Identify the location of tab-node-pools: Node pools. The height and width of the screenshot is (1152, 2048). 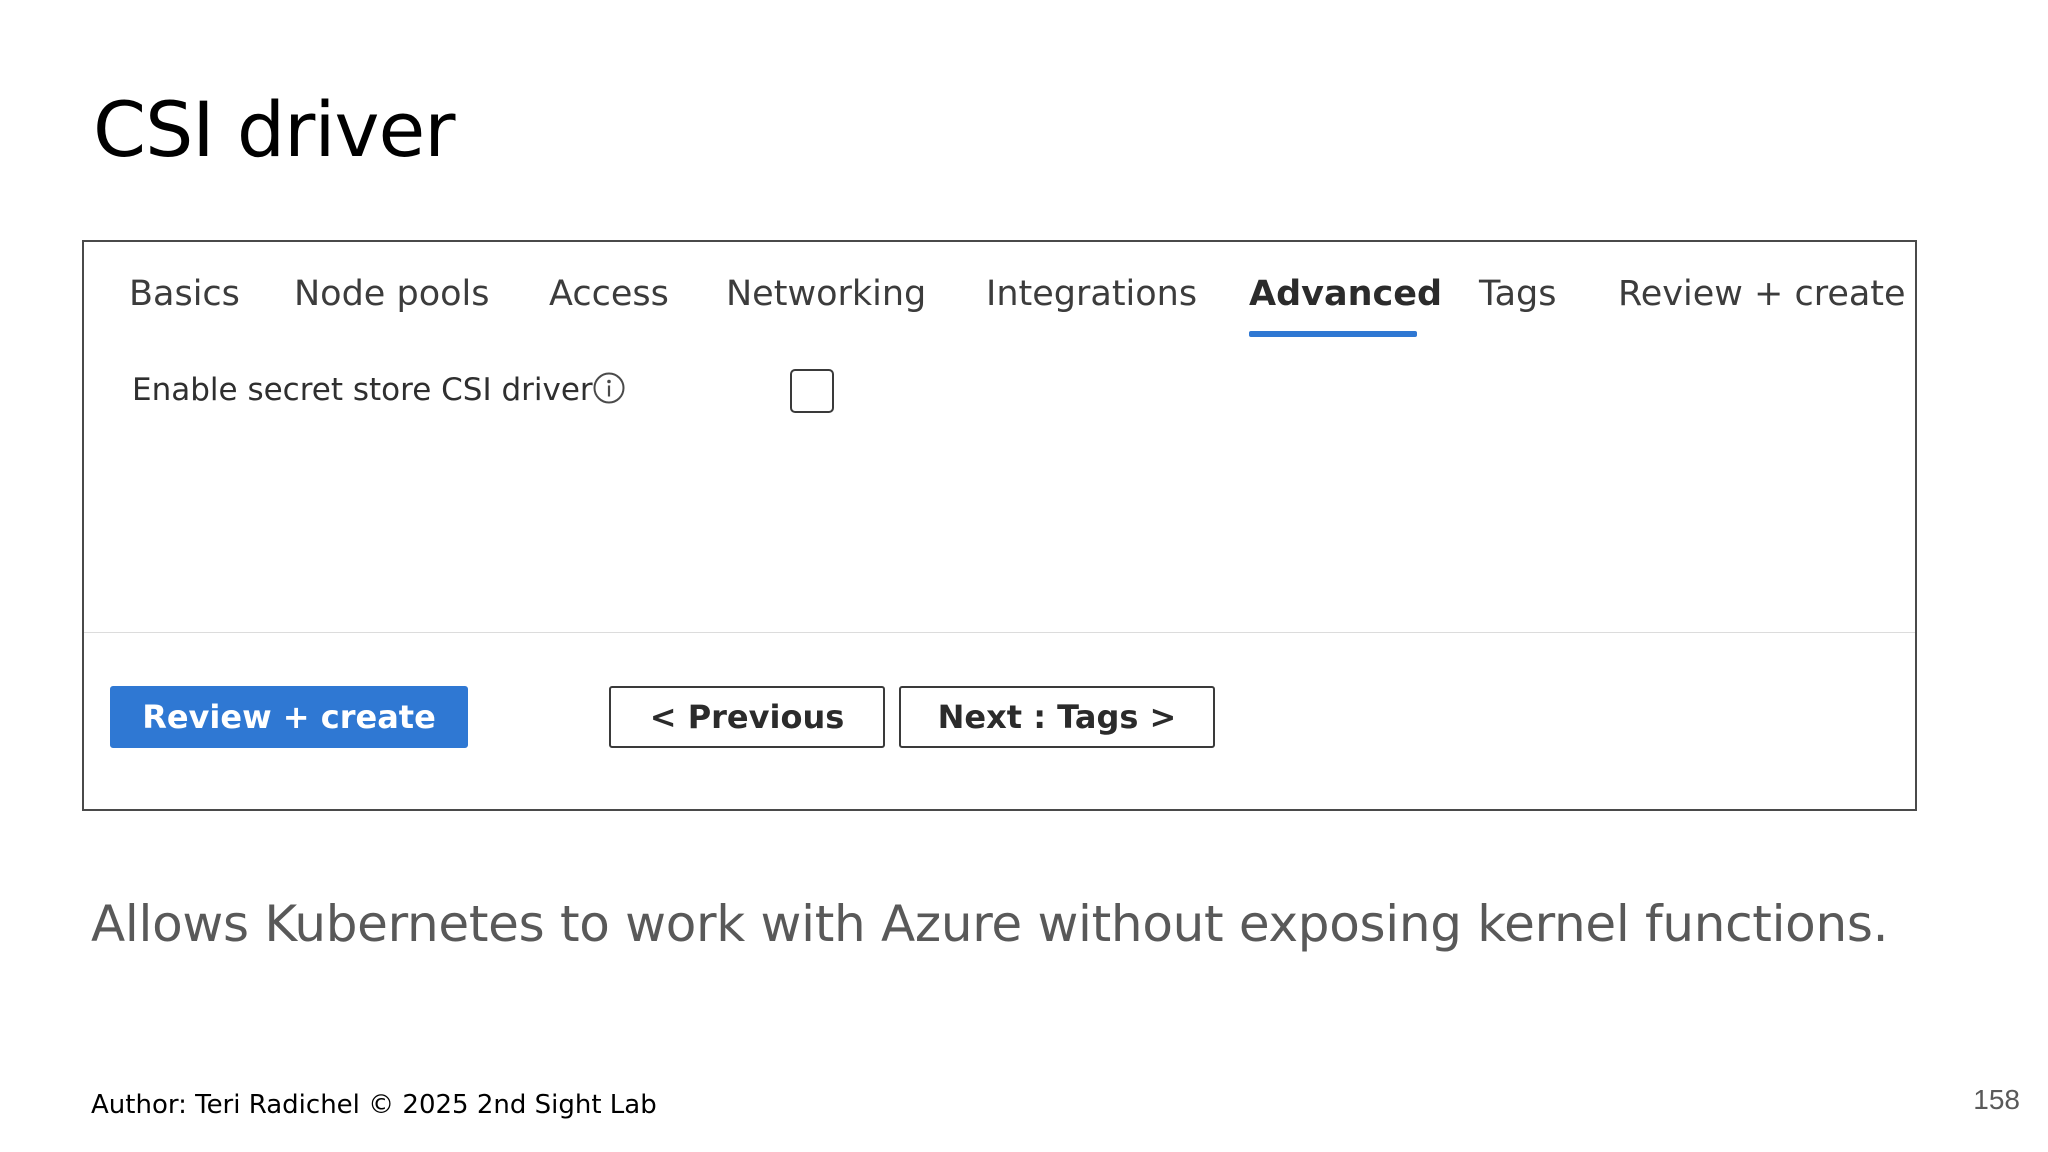
(391, 294).